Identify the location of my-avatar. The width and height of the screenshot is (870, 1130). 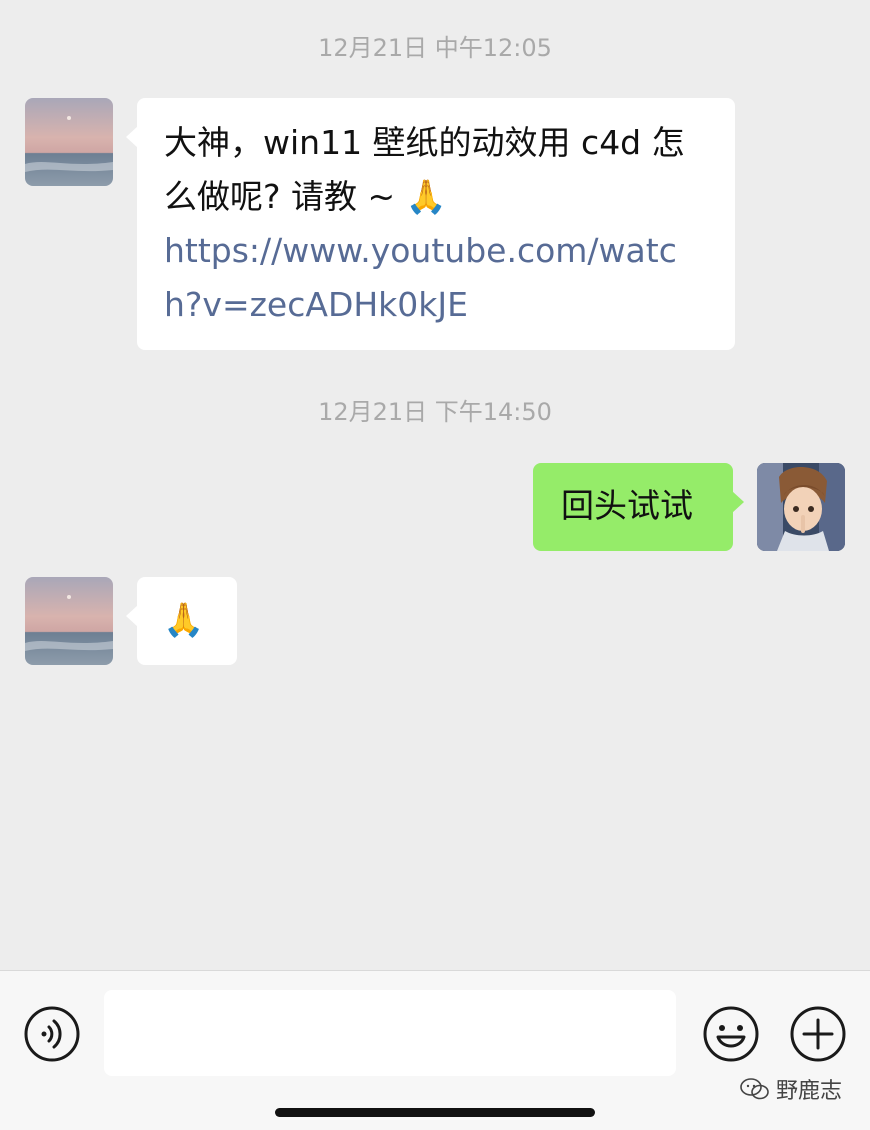
(801, 507).